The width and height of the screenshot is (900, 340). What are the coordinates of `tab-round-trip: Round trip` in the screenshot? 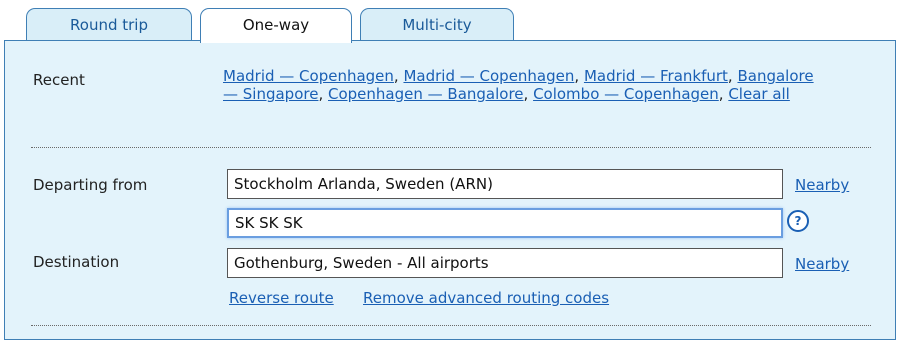 It's located at (109, 24).